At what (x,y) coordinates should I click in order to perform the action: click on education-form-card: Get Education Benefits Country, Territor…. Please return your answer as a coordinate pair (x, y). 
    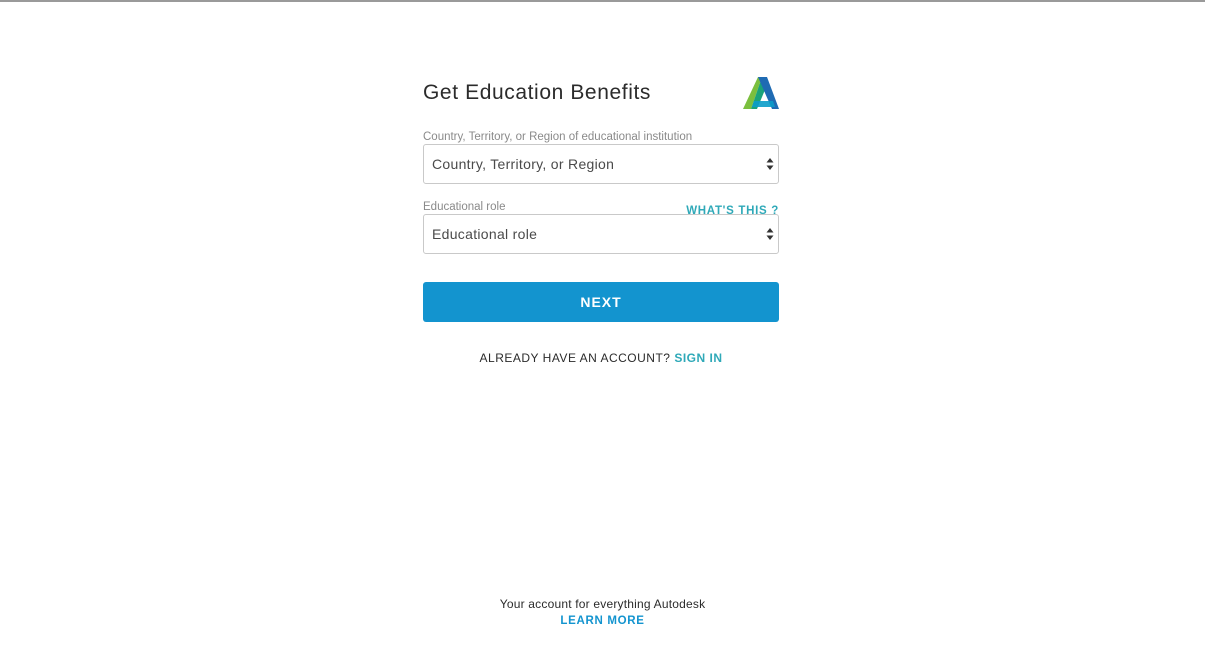
    Looking at the image, I should click on (601, 219).